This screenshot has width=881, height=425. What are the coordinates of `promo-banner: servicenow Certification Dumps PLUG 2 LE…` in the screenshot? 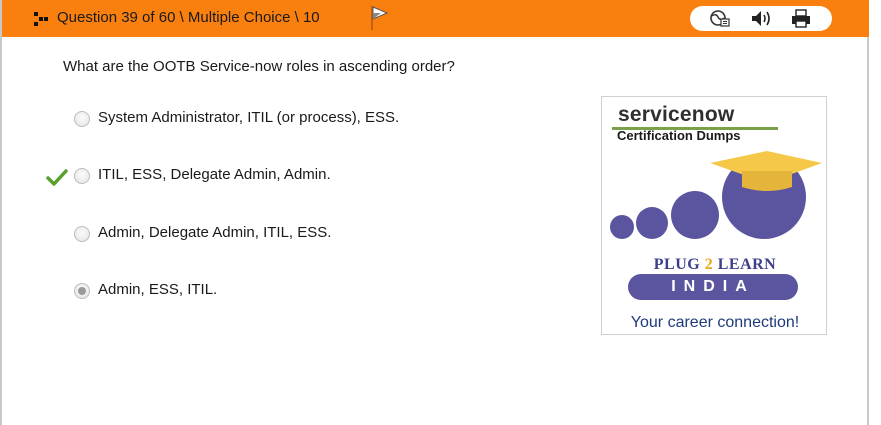 It's located at (714, 215).